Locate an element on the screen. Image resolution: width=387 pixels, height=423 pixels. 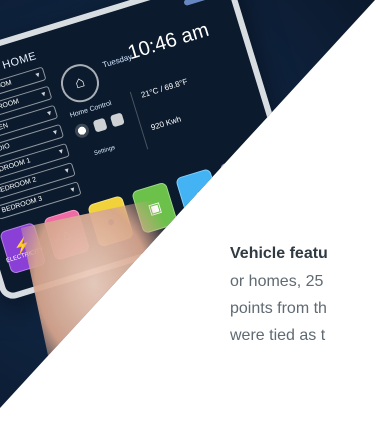
article-title: Vehicle featu is located at coordinates (279, 253).